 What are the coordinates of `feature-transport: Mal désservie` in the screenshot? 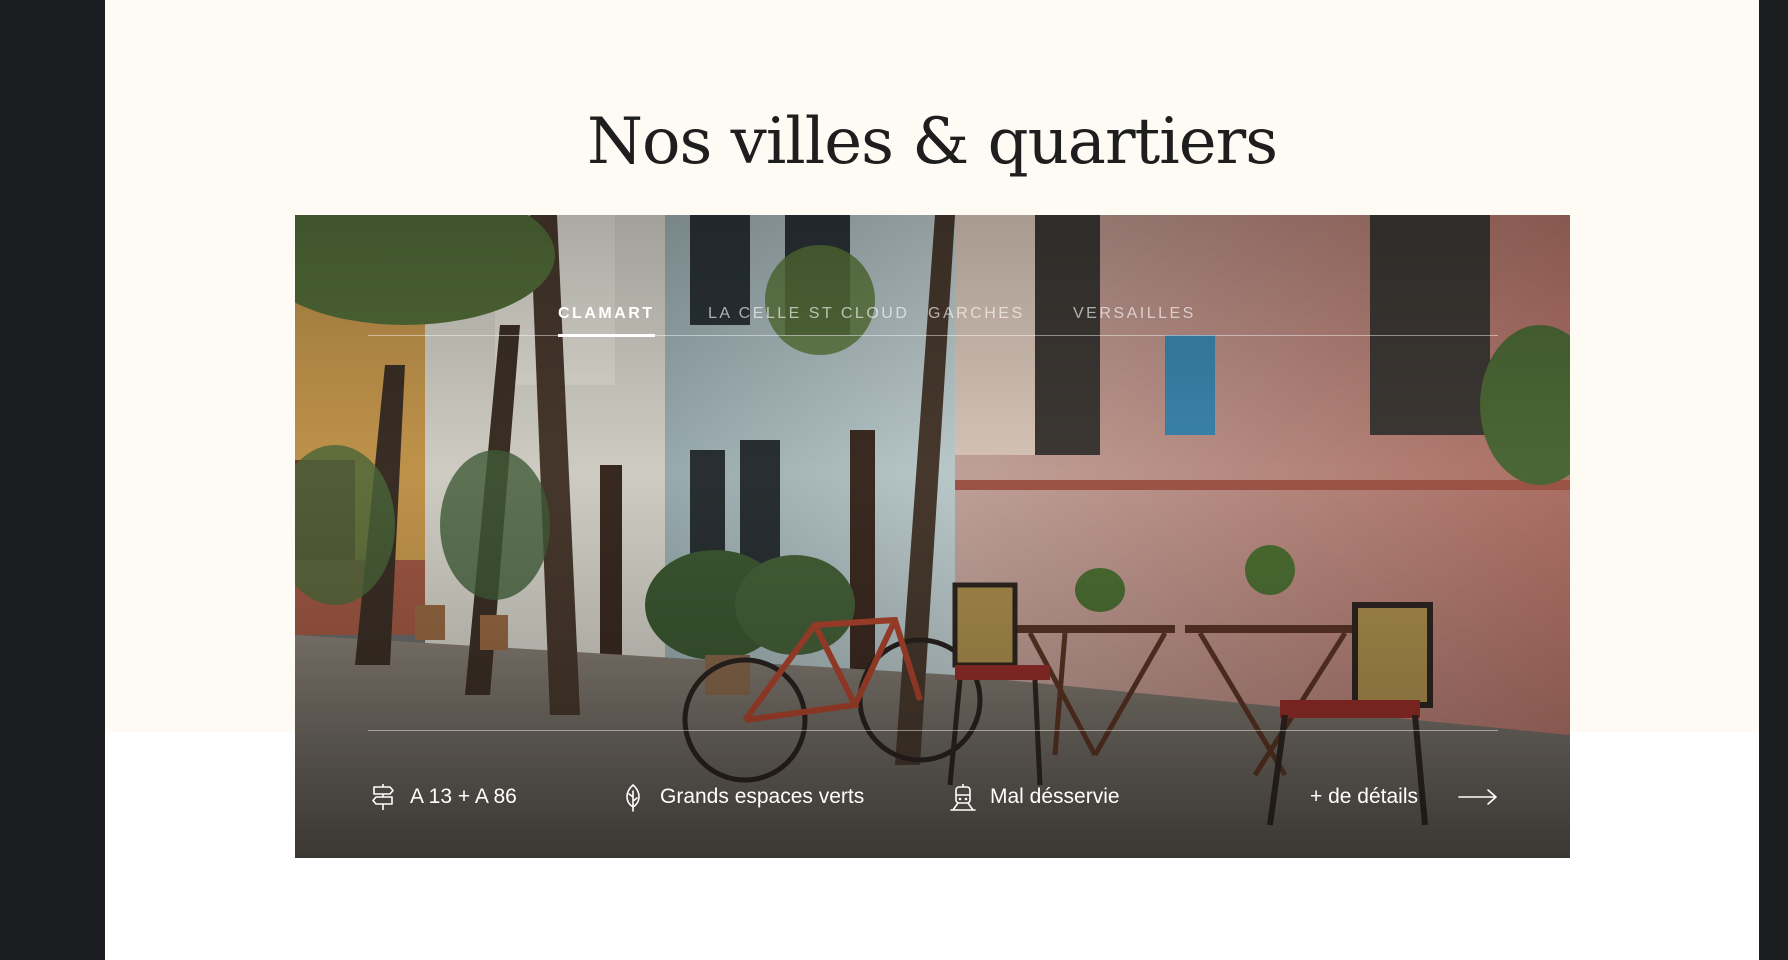 It's located at (1034, 797).